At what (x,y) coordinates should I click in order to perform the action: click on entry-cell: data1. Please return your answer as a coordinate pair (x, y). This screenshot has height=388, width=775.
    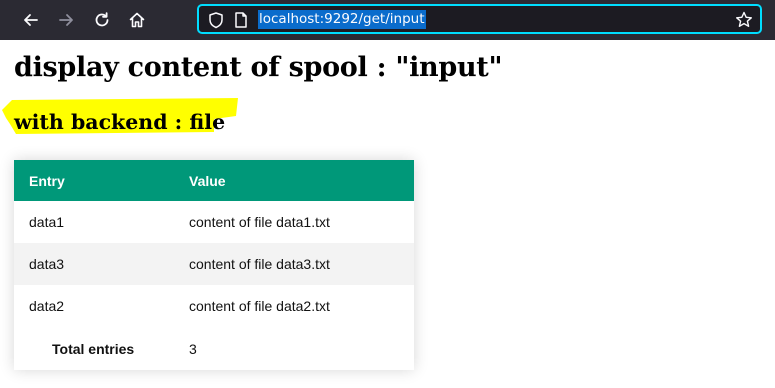
    Looking at the image, I should click on (47, 222).